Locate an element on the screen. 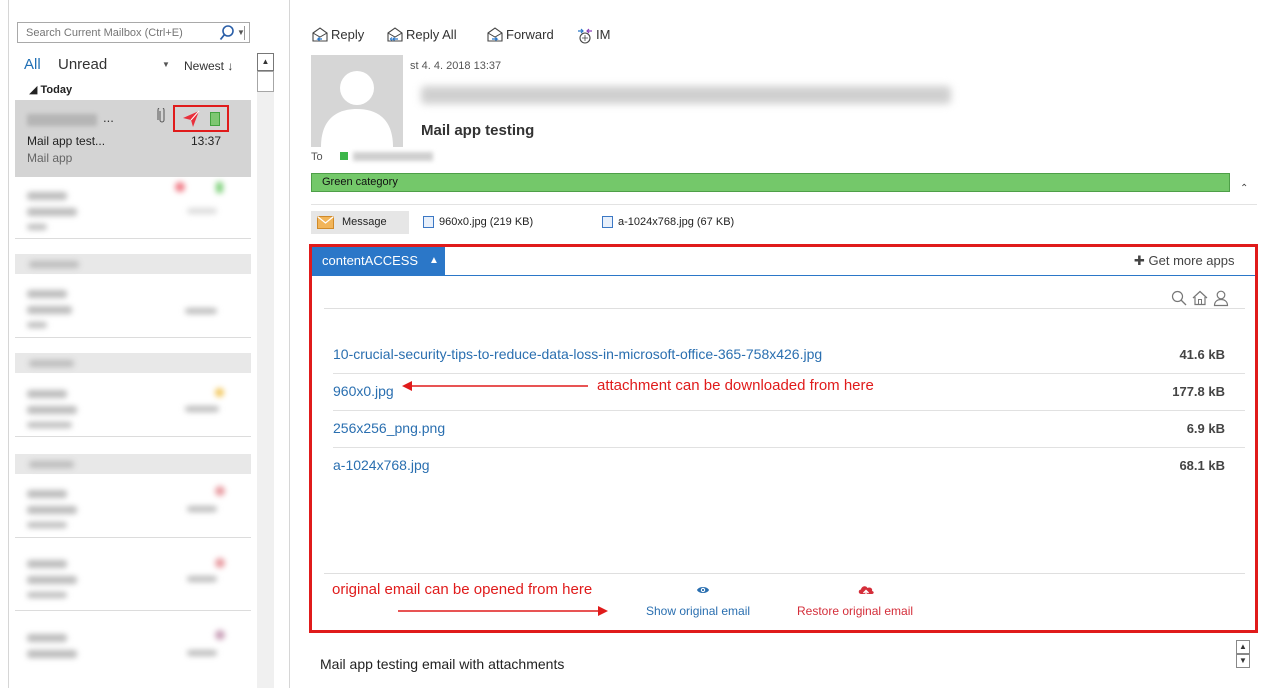  list-scrollbar-thumb is located at coordinates (265, 81).